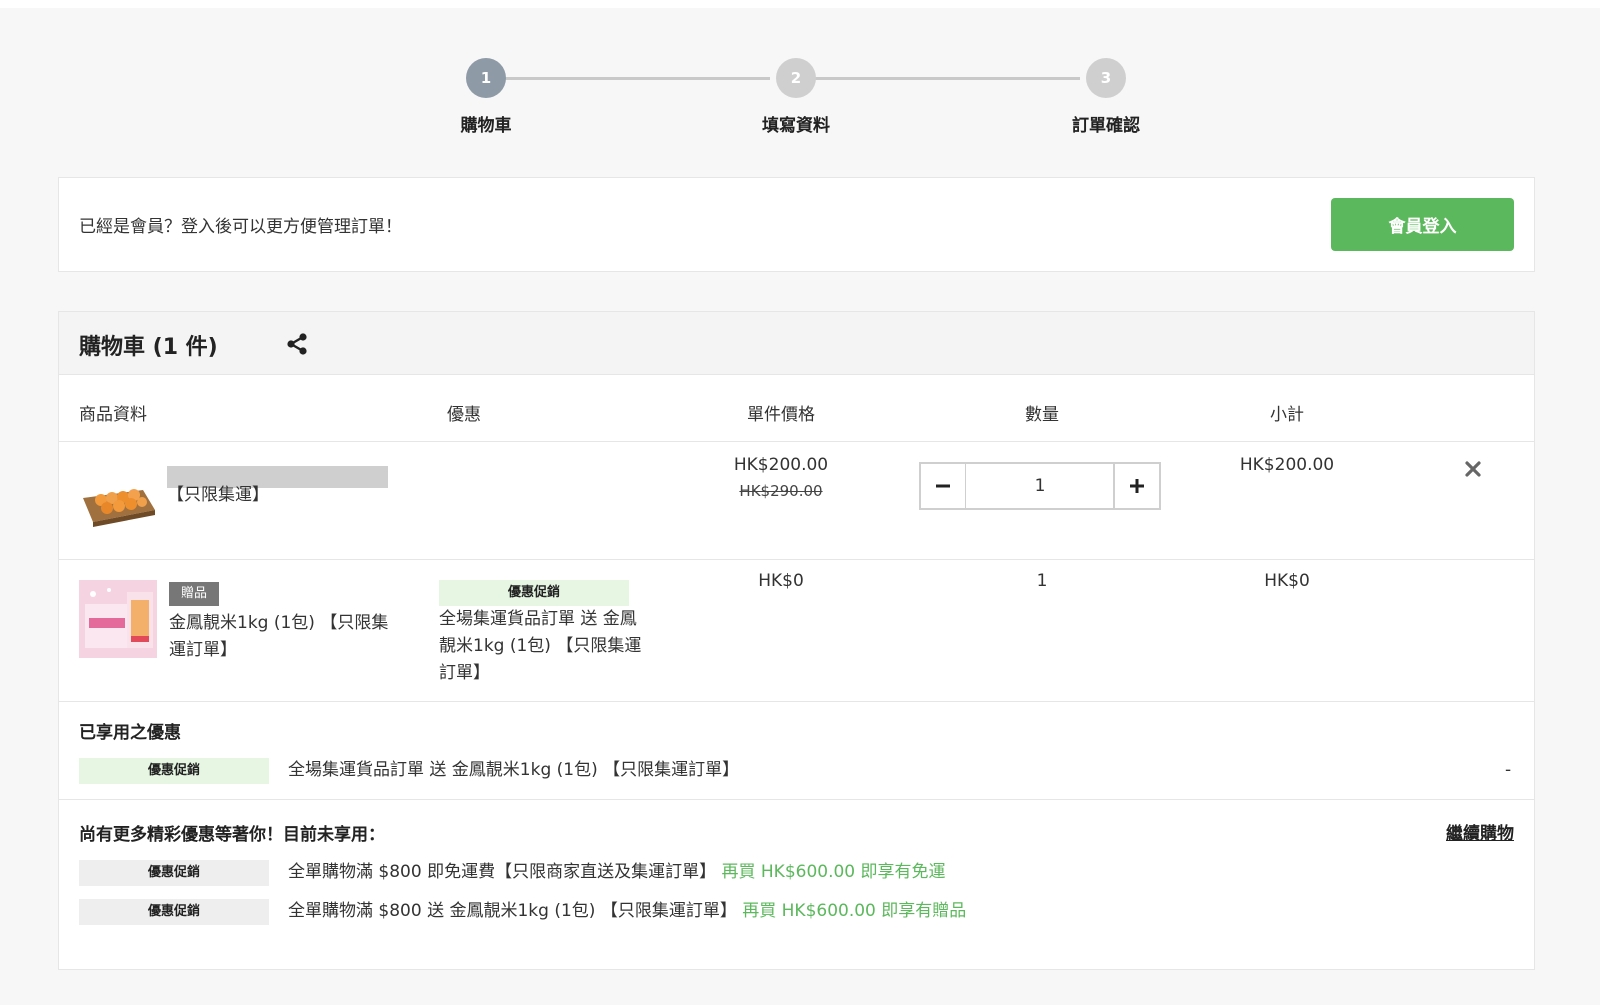 This screenshot has width=1600, height=1005. I want to click on column-header-promo: 優惠, so click(464, 415).